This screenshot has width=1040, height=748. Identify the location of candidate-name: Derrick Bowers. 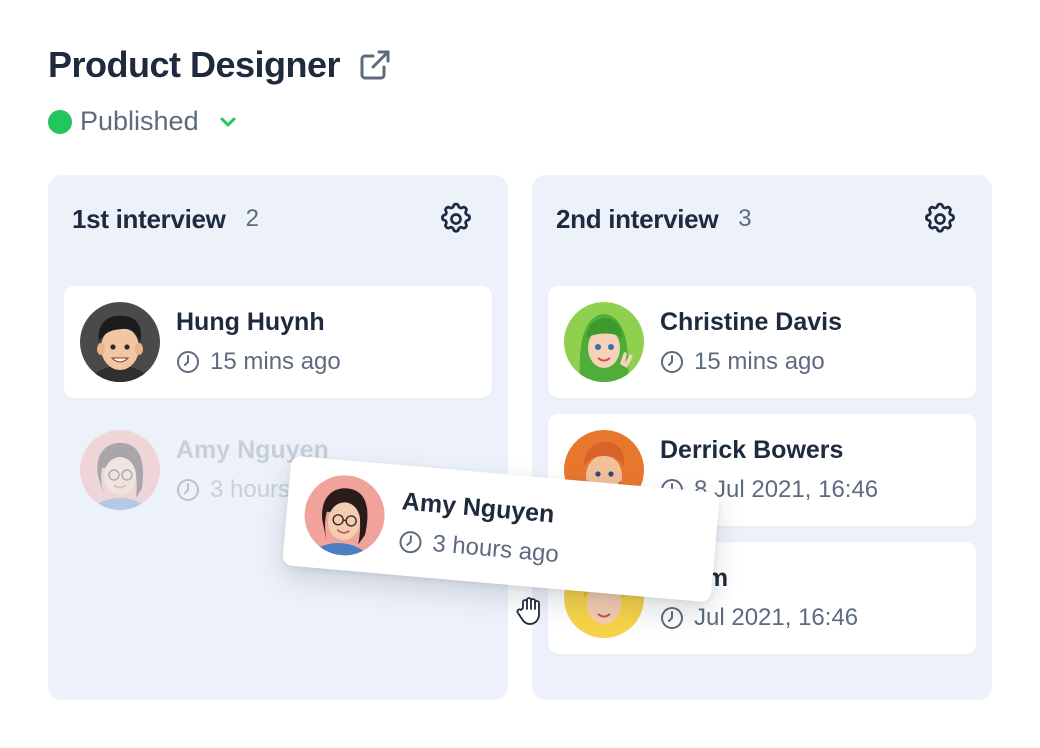
(752, 450).